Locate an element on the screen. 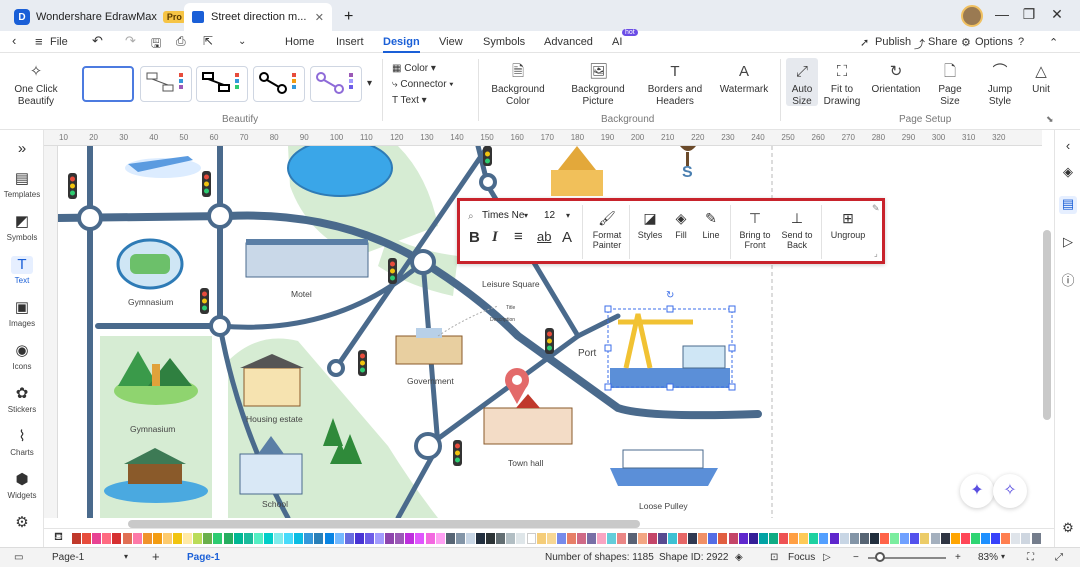 The width and height of the screenshot is (1080, 567). sidebar-item-text: T Text is located at coordinates (22, 270).